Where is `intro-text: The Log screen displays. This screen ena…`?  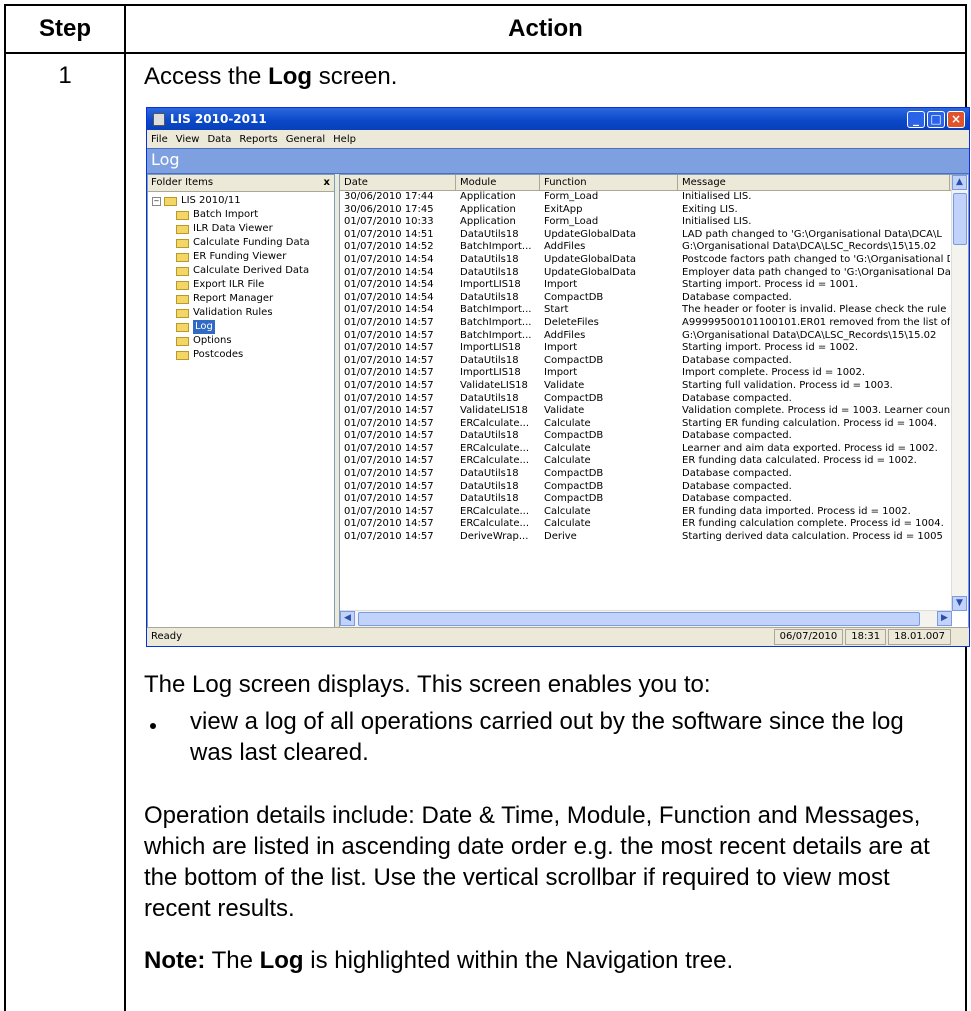
intro-text: The Log screen displays. This screen ena… is located at coordinates (427, 684).